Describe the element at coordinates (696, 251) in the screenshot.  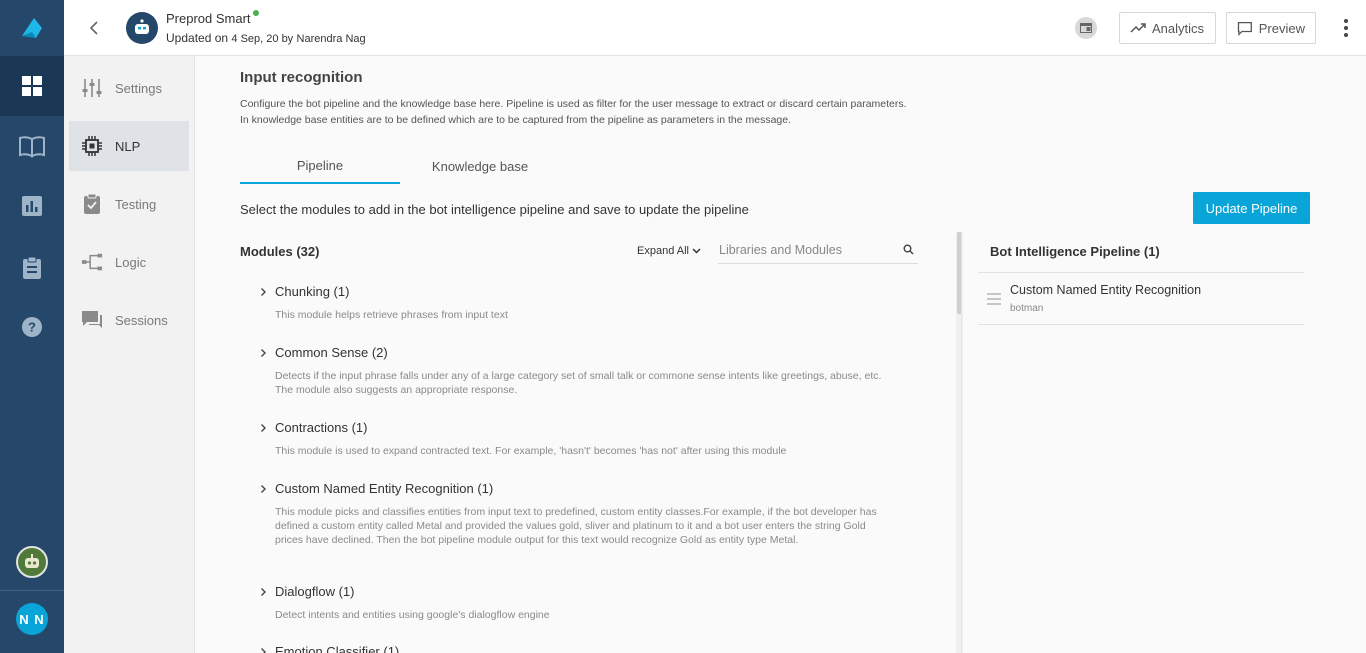
I see `chevron-down-icon` at that location.